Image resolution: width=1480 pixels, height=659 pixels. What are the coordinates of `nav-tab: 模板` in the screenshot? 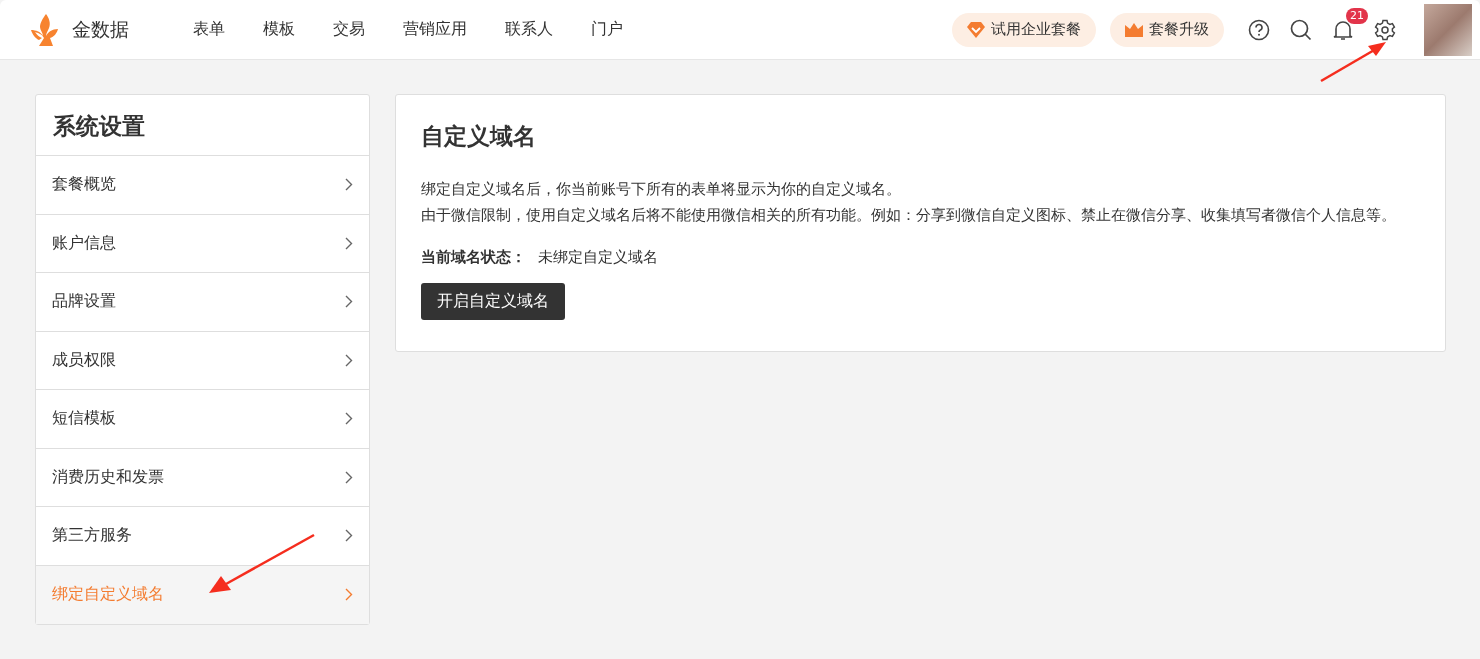 It's located at (279, 29).